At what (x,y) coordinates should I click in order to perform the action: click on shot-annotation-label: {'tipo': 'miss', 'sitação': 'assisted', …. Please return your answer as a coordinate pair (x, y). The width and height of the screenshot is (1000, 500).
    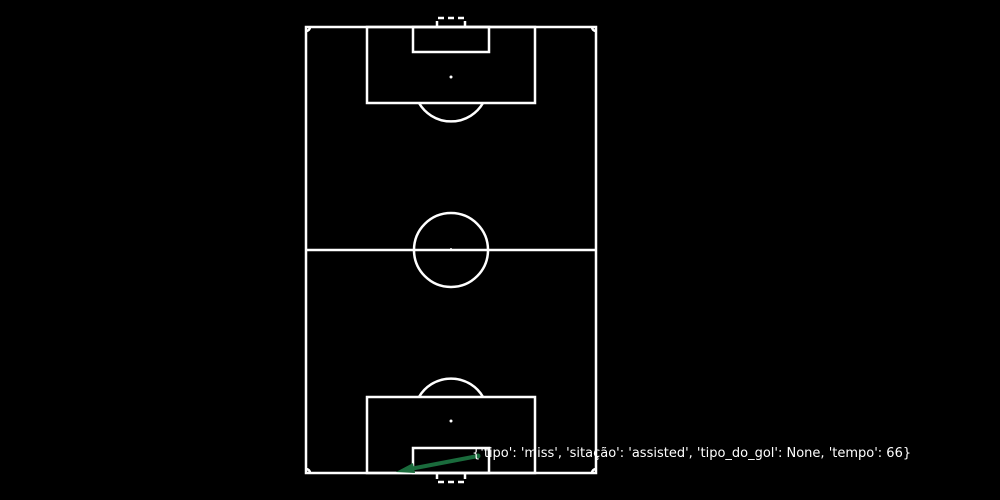
    Looking at the image, I should click on (691, 453).